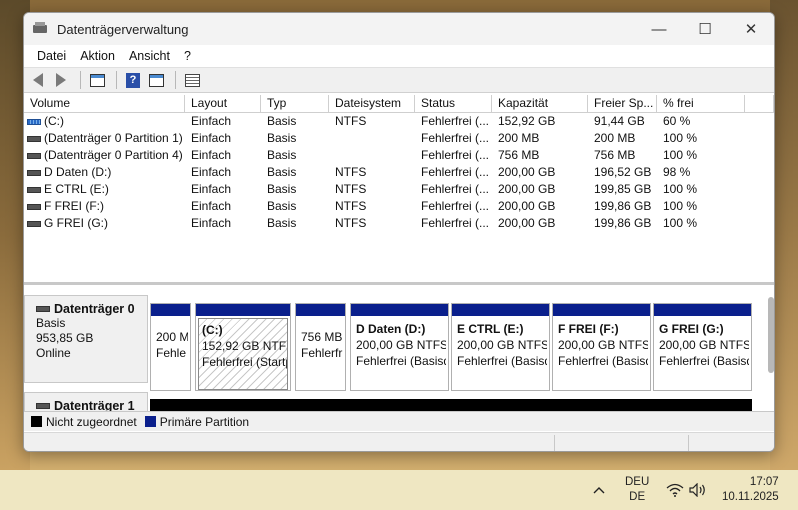 The image size is (798, 510). Describe the element at coordinates (451, 405) in the screenshot. I see `disk-1-unallocated-bar` at that location.